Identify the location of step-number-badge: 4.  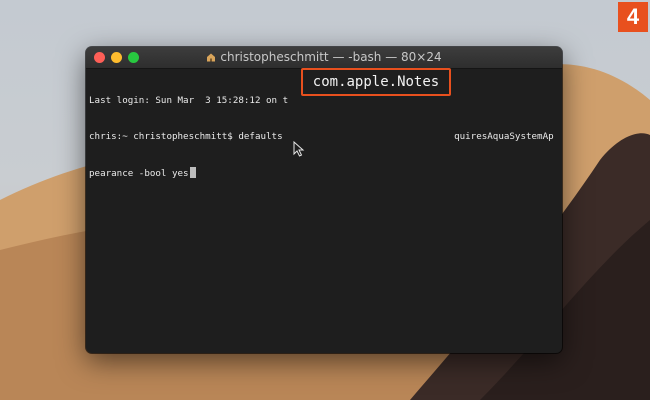
(633, 17).